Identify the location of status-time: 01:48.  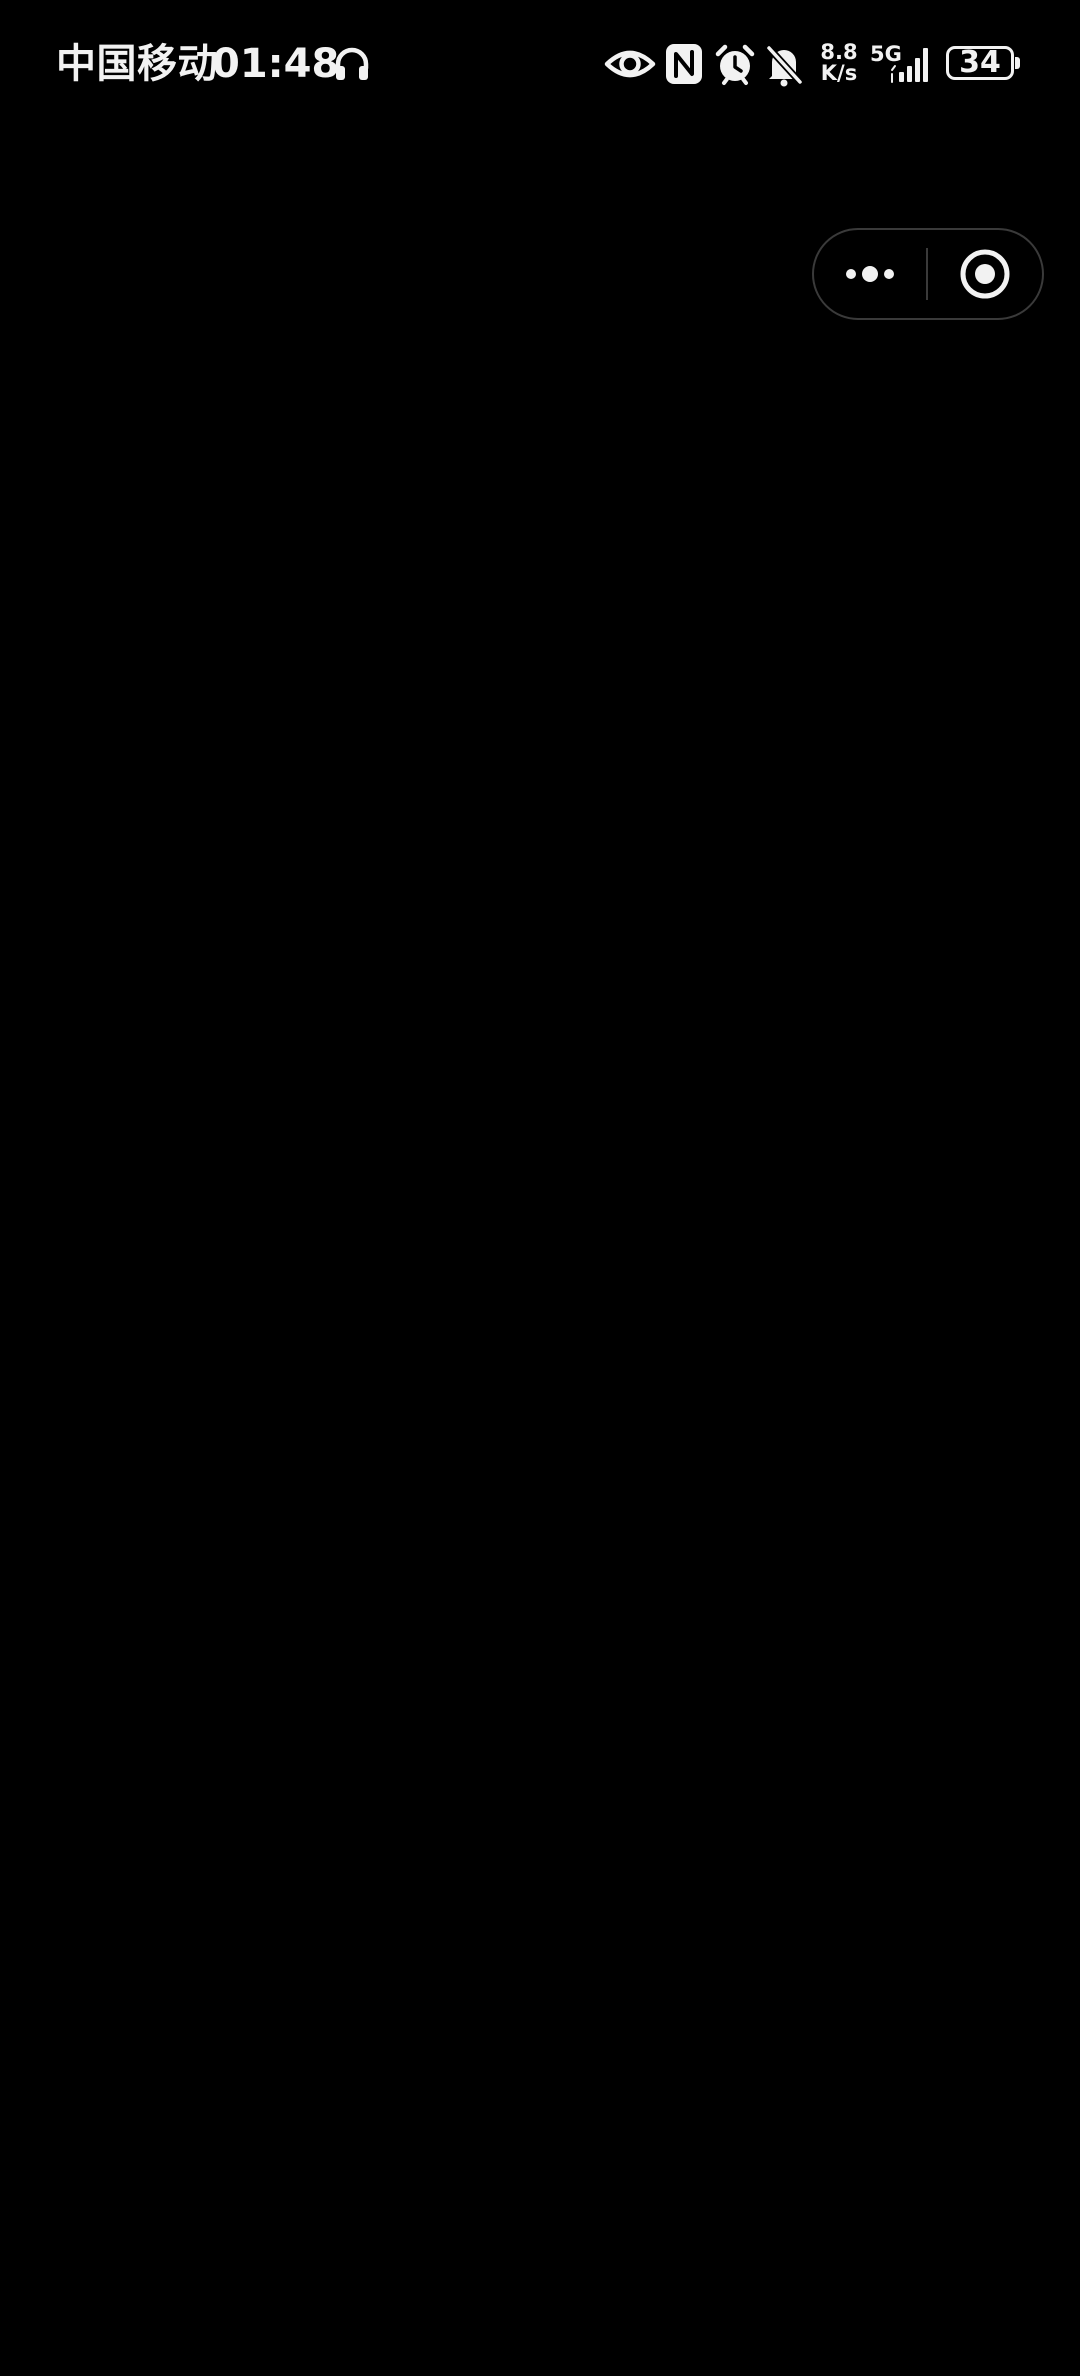
(276, 64).